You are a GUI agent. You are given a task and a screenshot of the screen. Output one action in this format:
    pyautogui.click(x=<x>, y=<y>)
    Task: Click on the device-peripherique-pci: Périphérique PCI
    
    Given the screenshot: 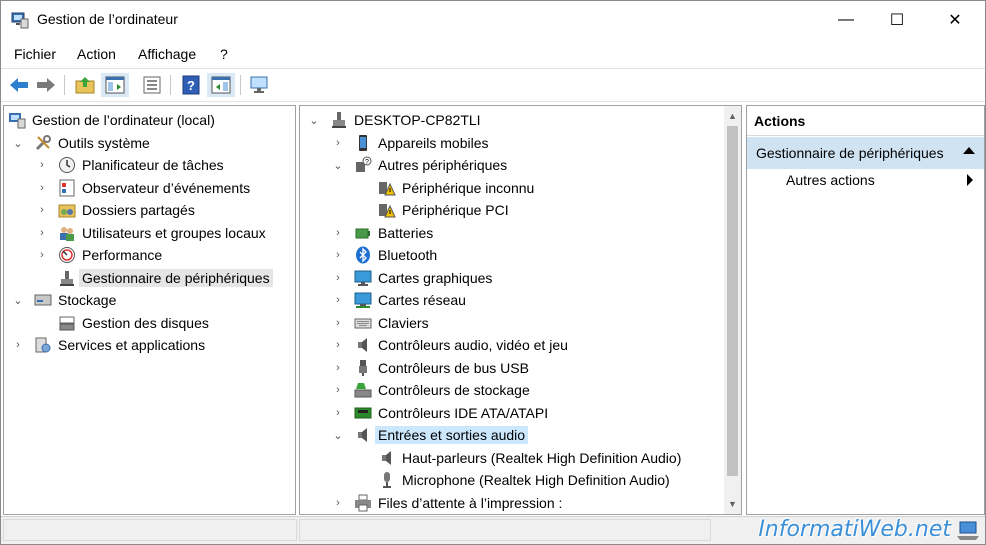 What is the action you would take?
    pyautogui.click(x=443, y=210)
    